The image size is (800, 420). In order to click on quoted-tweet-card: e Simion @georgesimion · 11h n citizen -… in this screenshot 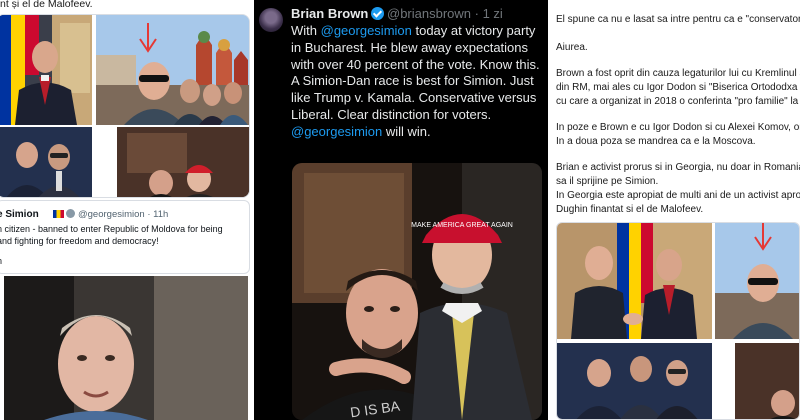, I will do `click(125, 237)`.